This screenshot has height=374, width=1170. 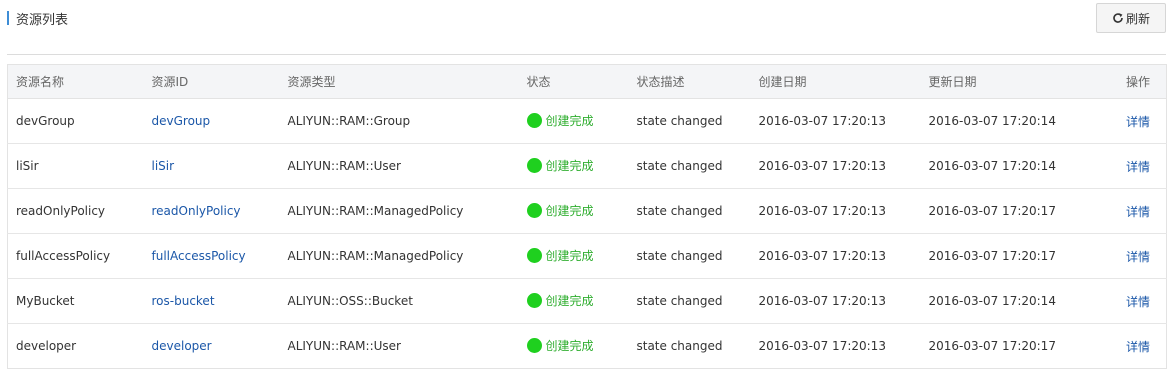 What do you see at coordinates (75, 166) in the screenshot?
I see `resource-name: liSir` at bounding box center [75, 166].